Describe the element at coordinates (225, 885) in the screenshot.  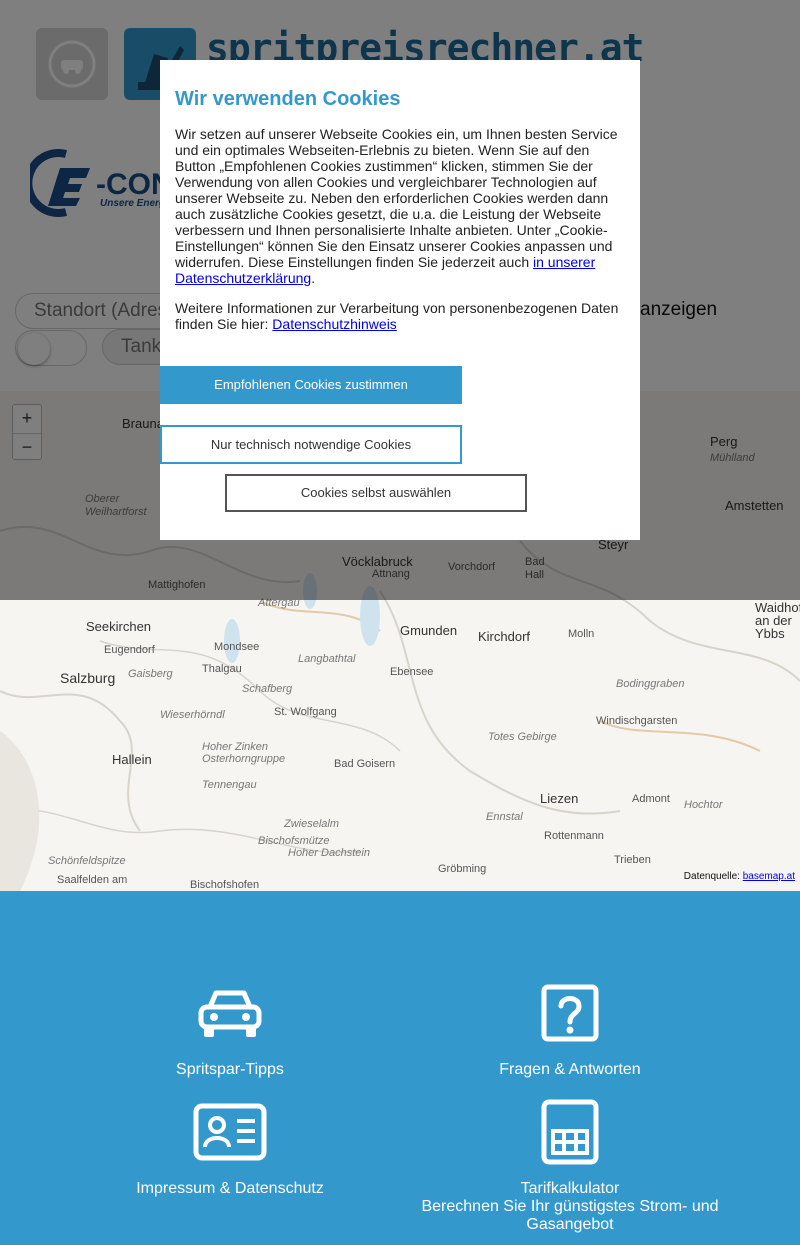
I see `map-label: Bischofshofen` at that location.